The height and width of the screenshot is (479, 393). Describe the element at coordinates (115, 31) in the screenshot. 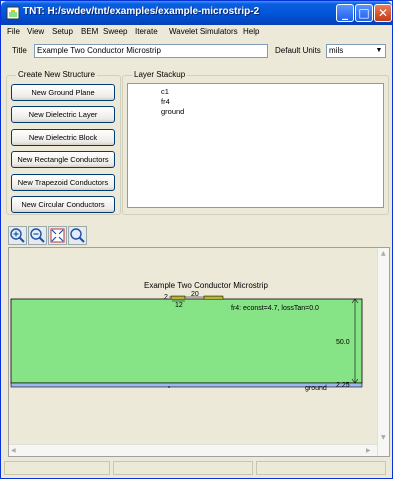

I see `menu-sweep: Sweep` at that location.